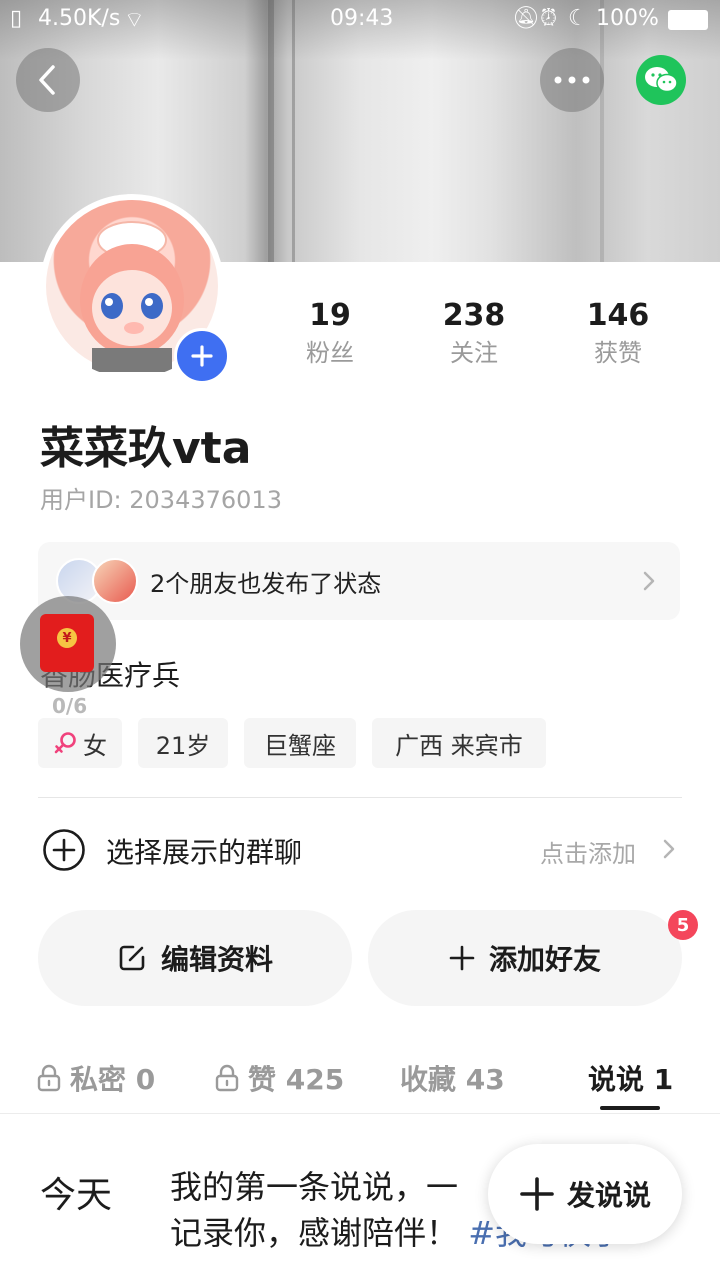  Describe the element at coordinates (300, 743) in the screenshot. I see `zodiac-tag: 巨蟹座` at that location.